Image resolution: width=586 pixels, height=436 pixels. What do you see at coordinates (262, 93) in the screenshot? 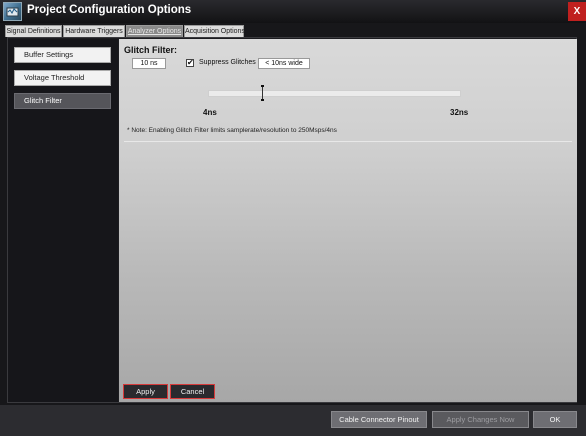
I see `glitch-slider-handle` at bounding box center [262, 93].